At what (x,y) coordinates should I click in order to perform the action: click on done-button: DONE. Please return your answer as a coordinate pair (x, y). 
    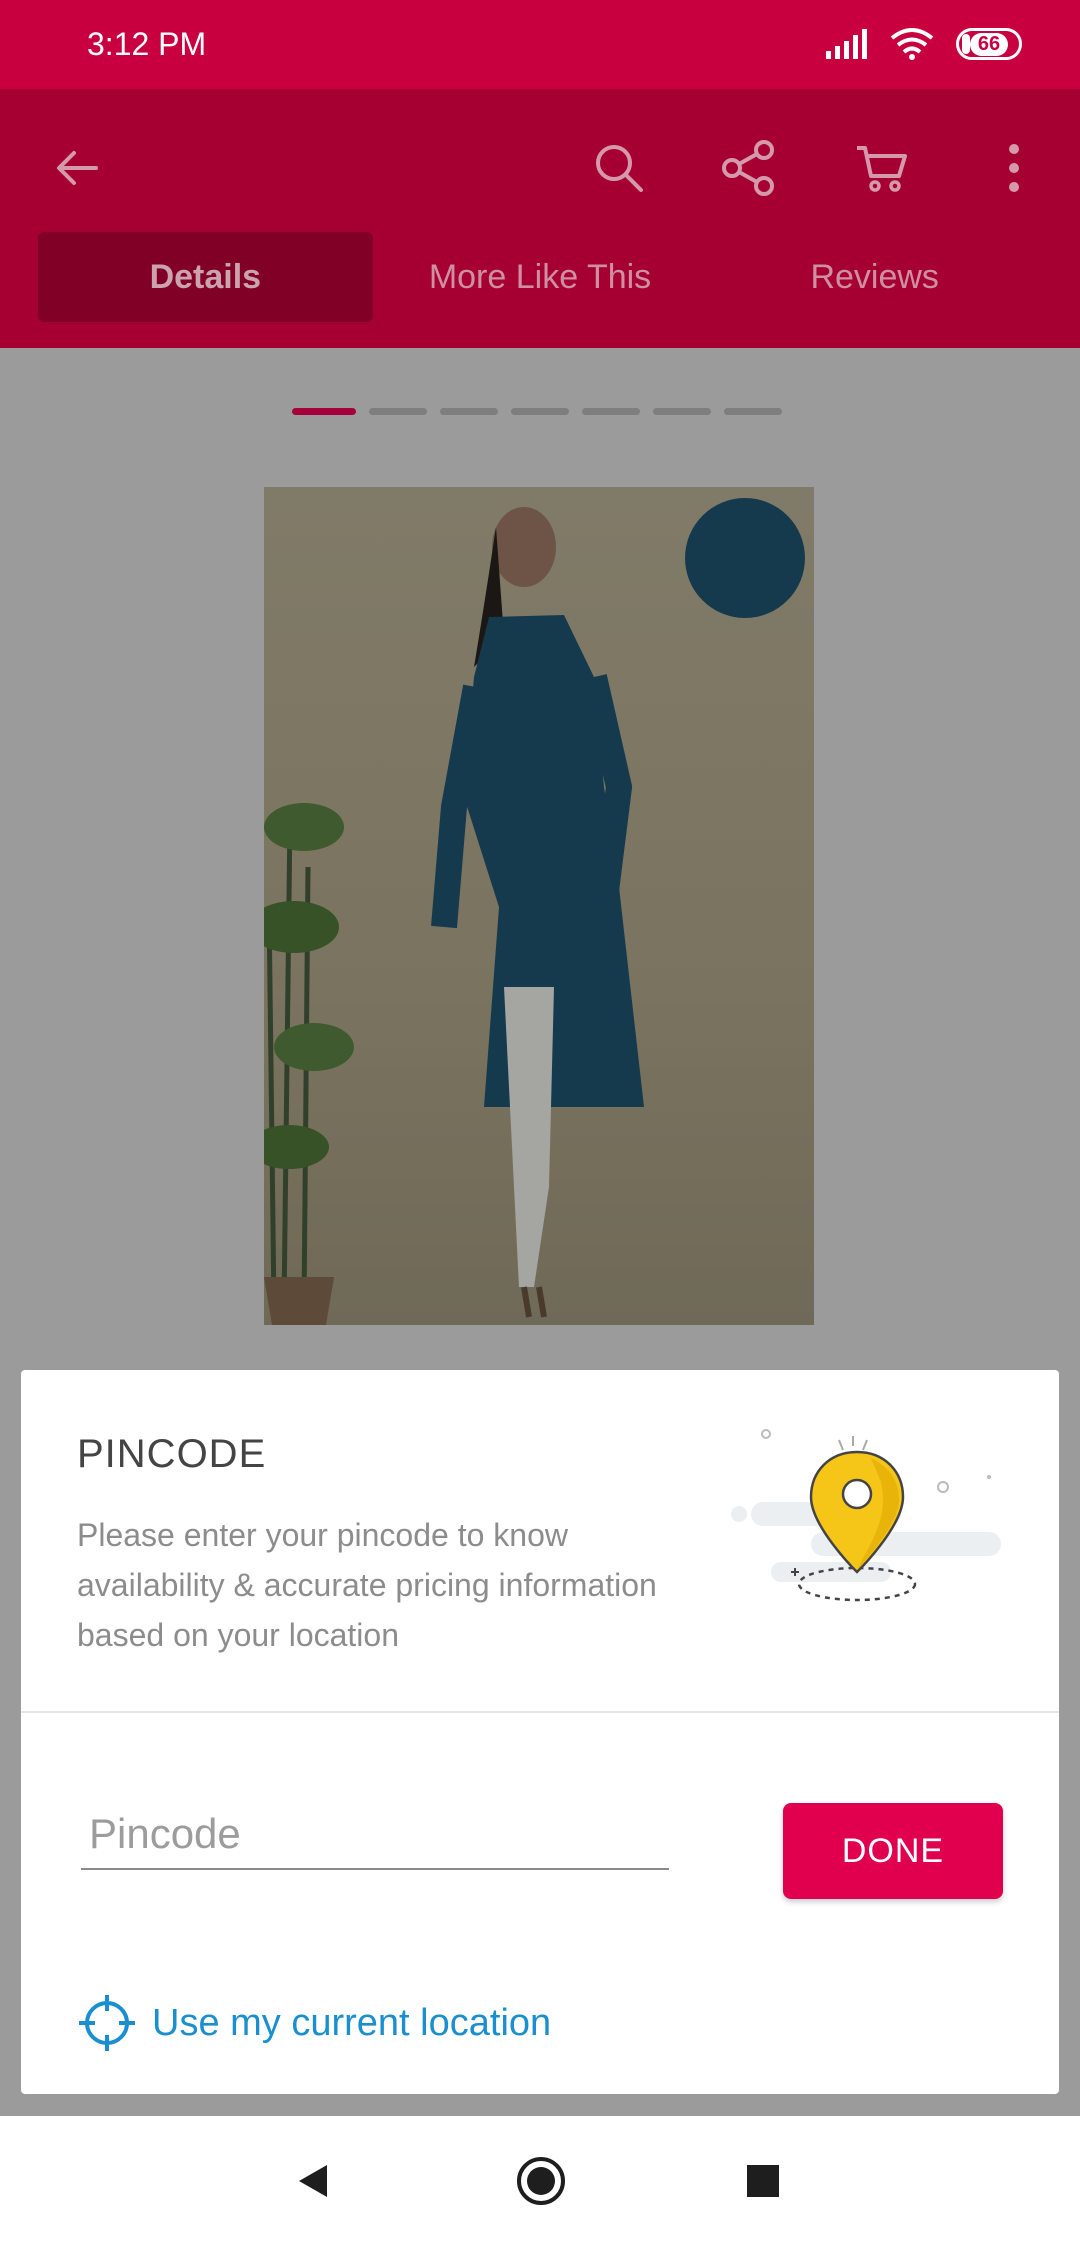
    Looking at the image, I should click on (893, 1851).